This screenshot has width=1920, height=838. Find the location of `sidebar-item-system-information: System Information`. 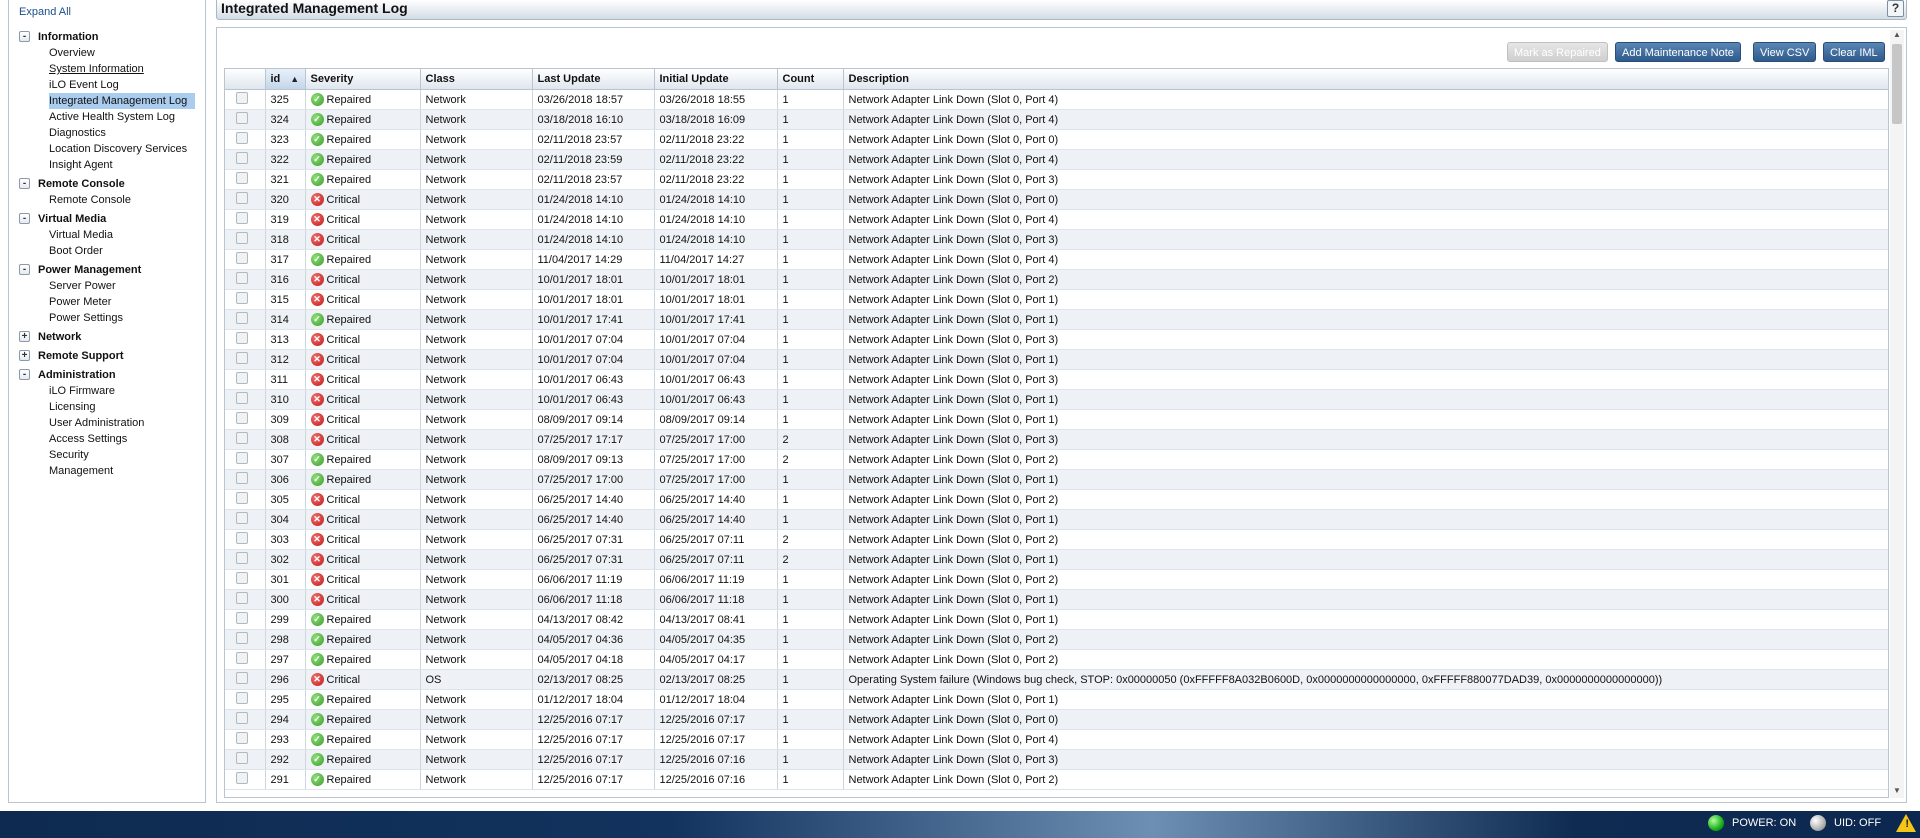

sidebar-item-system-information: System Information is located at coordinates (107, 69).